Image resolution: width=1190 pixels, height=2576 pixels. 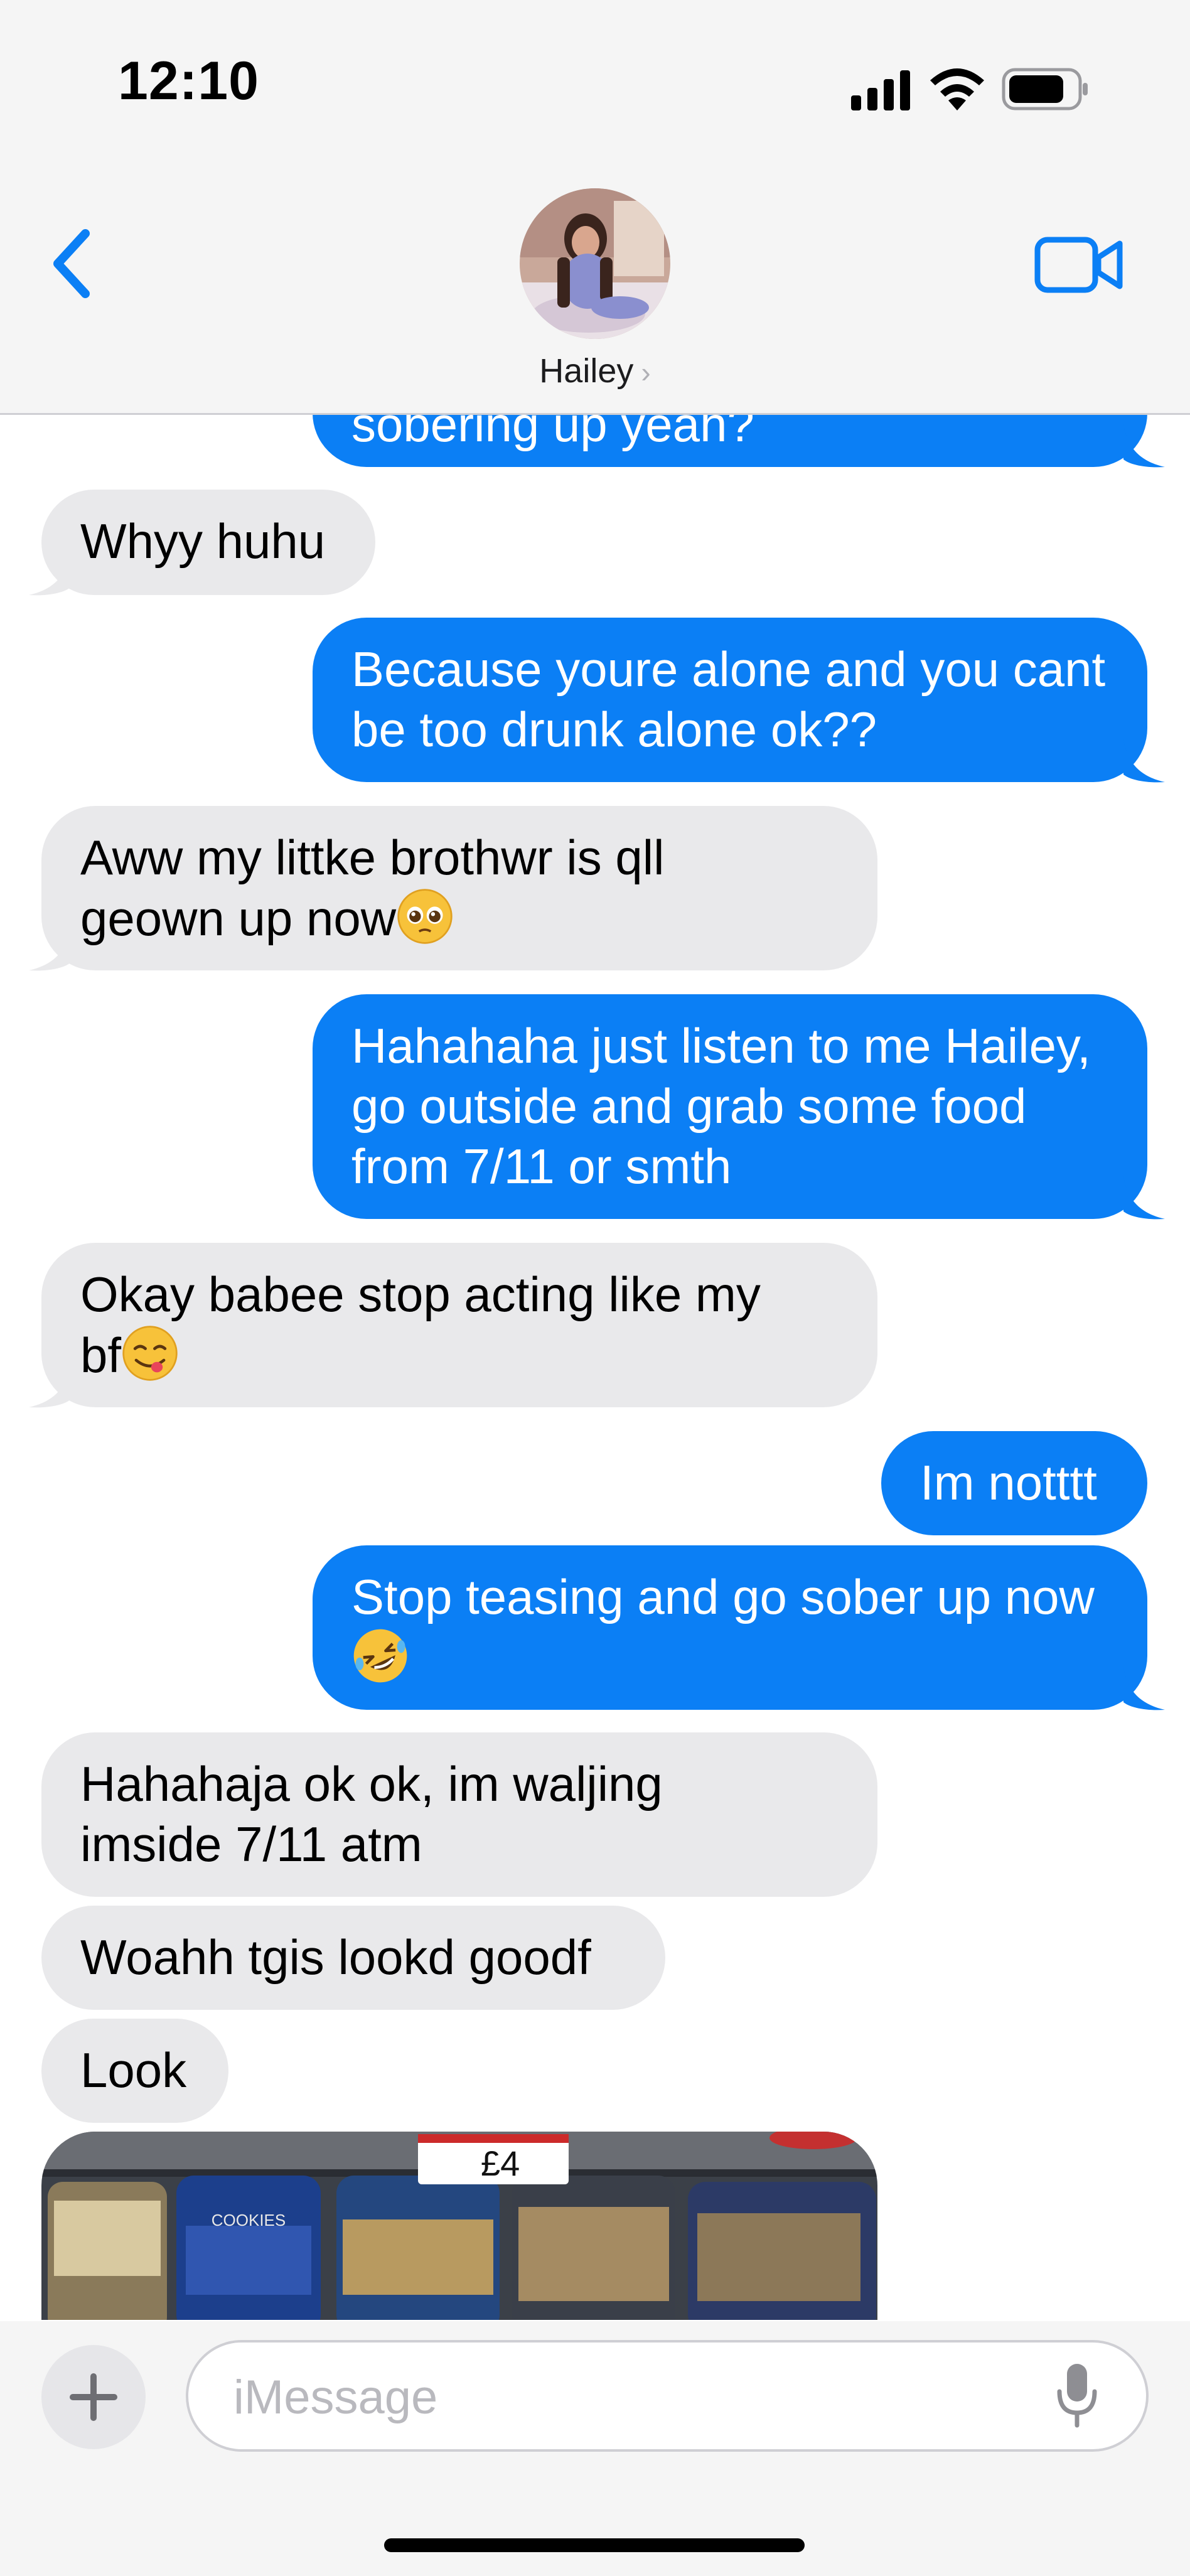 What do you see at coordinates (957, 89) in the screenshot?
I see `wifi-icon` at bounding box center [957, 89].